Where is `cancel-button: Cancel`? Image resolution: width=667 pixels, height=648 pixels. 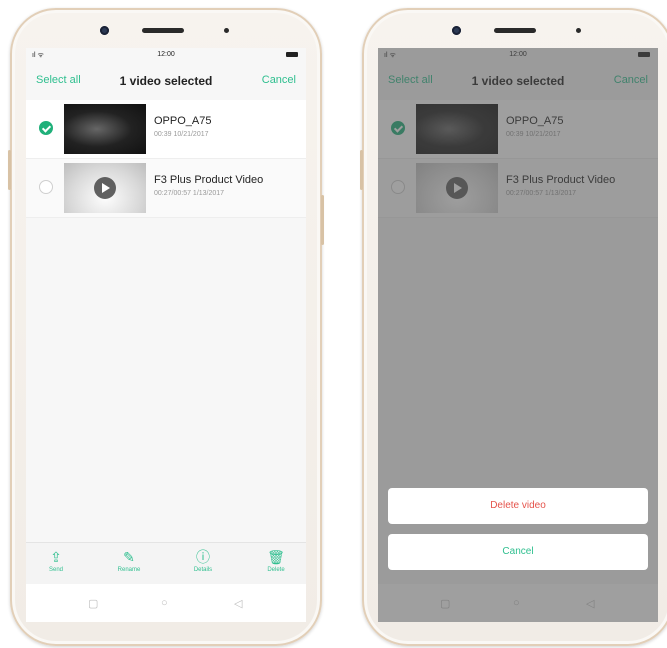
cancel-button: Cancel is located at coordinates (279, 80).